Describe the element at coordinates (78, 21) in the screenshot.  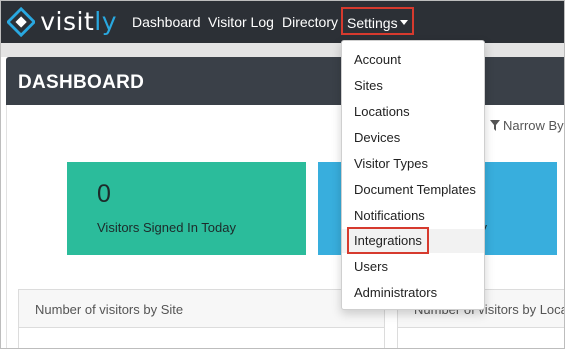
I see `logo-wordmark: visitly` at that location.